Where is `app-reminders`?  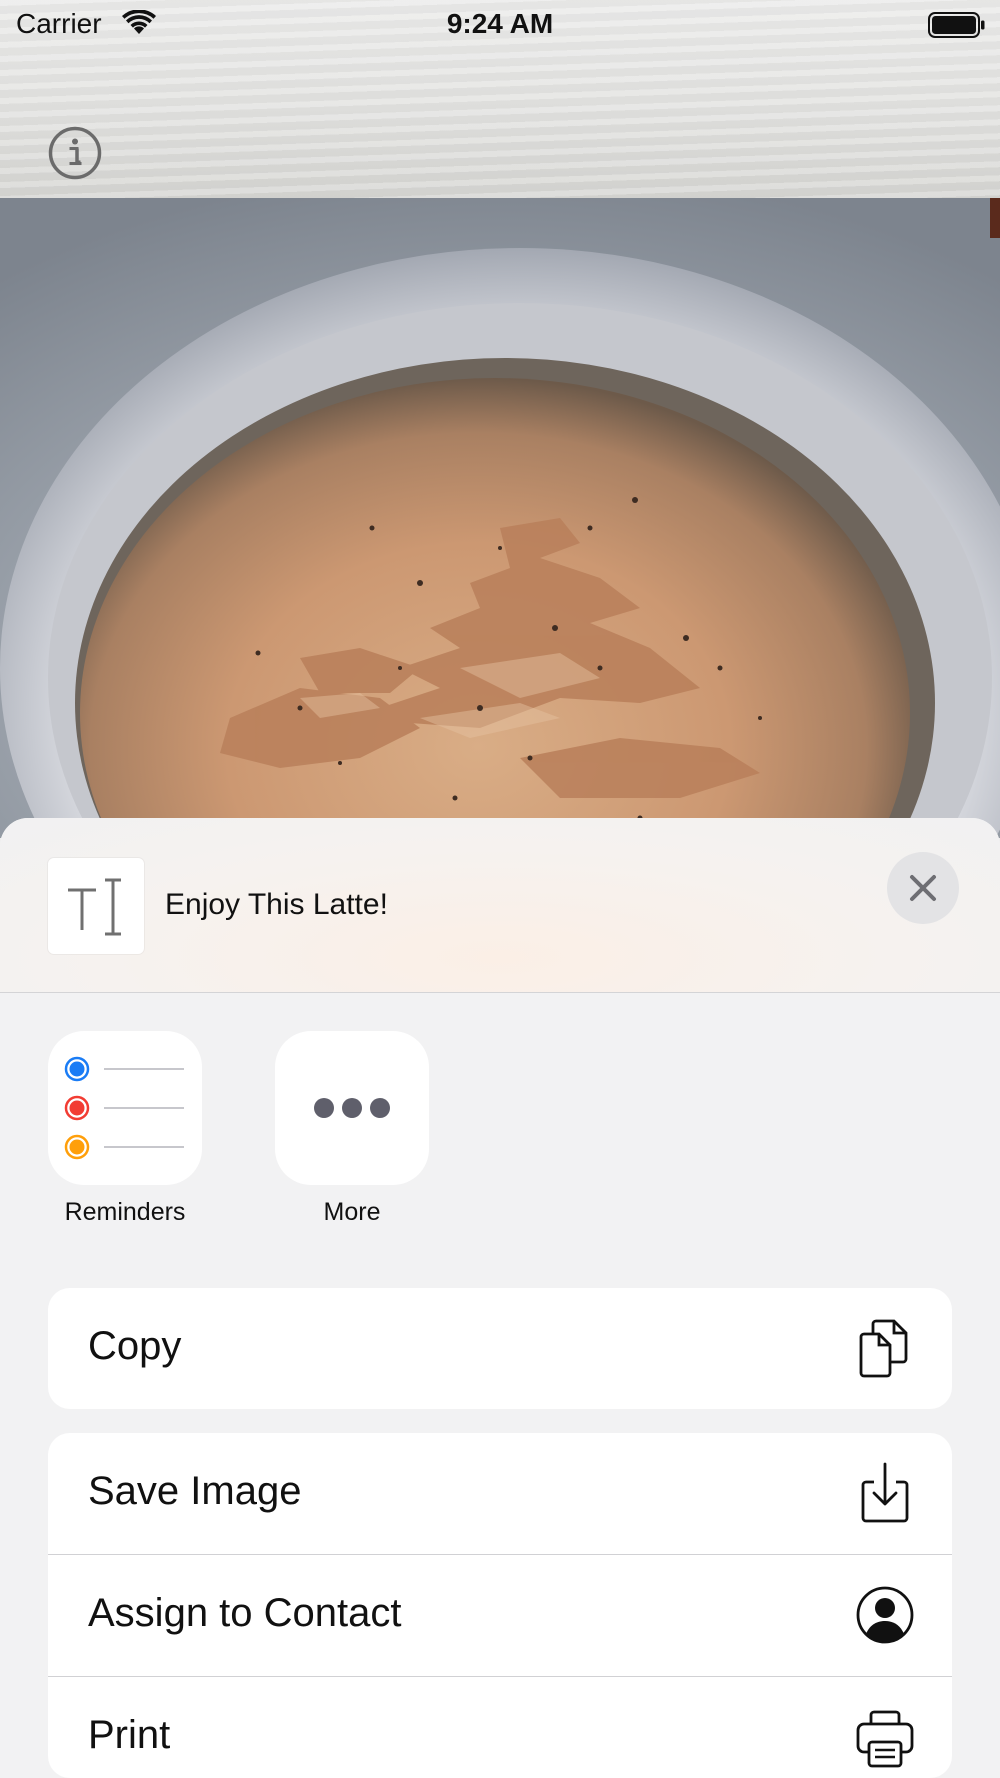
app-reminders is located at coordinates (125, 1108).